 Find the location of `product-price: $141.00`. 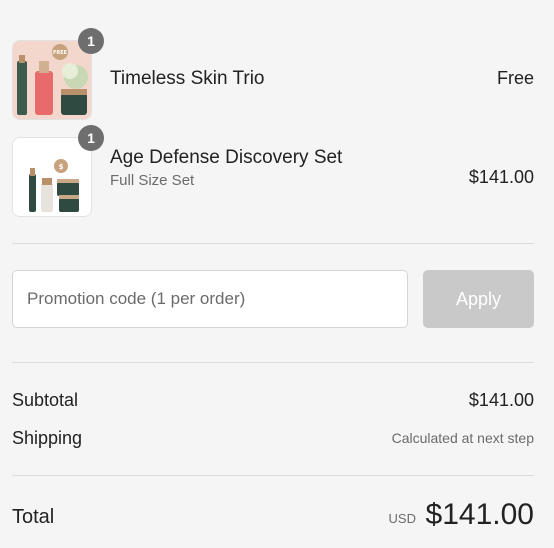

product-price: $141.00 is located at coordinates (501, 177).